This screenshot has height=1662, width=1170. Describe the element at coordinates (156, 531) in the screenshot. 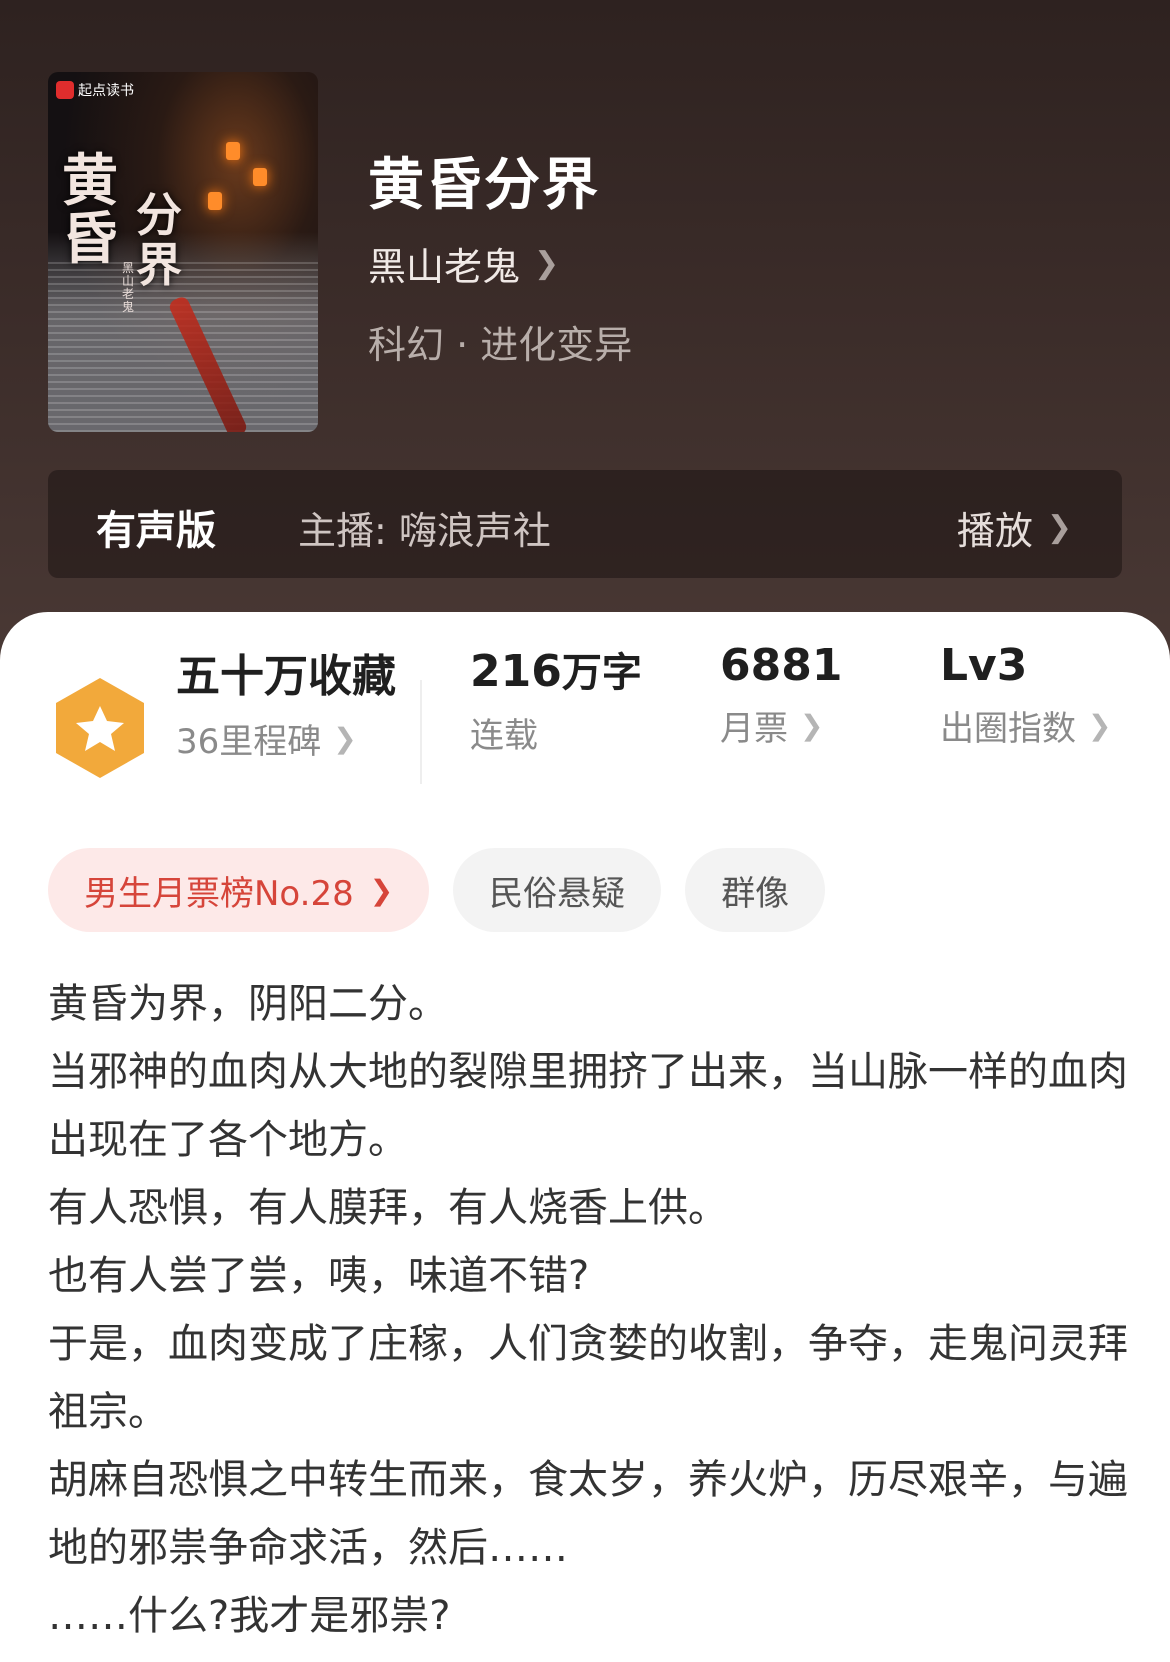

I see `audio-tag: 有声版` at that location.